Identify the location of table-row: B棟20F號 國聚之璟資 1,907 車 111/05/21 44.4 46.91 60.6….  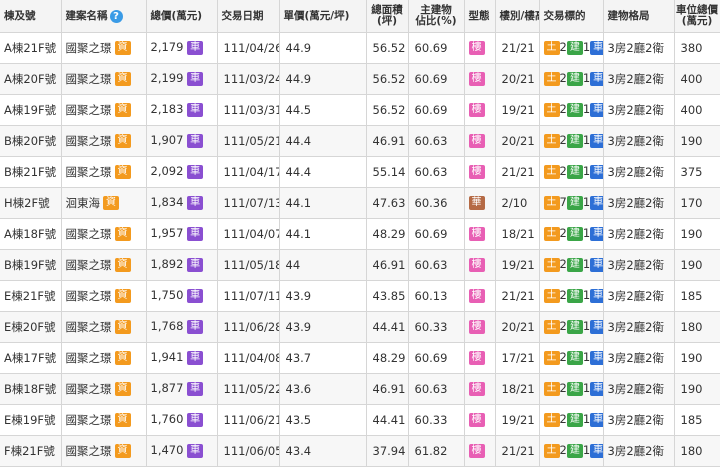
(360, 141).